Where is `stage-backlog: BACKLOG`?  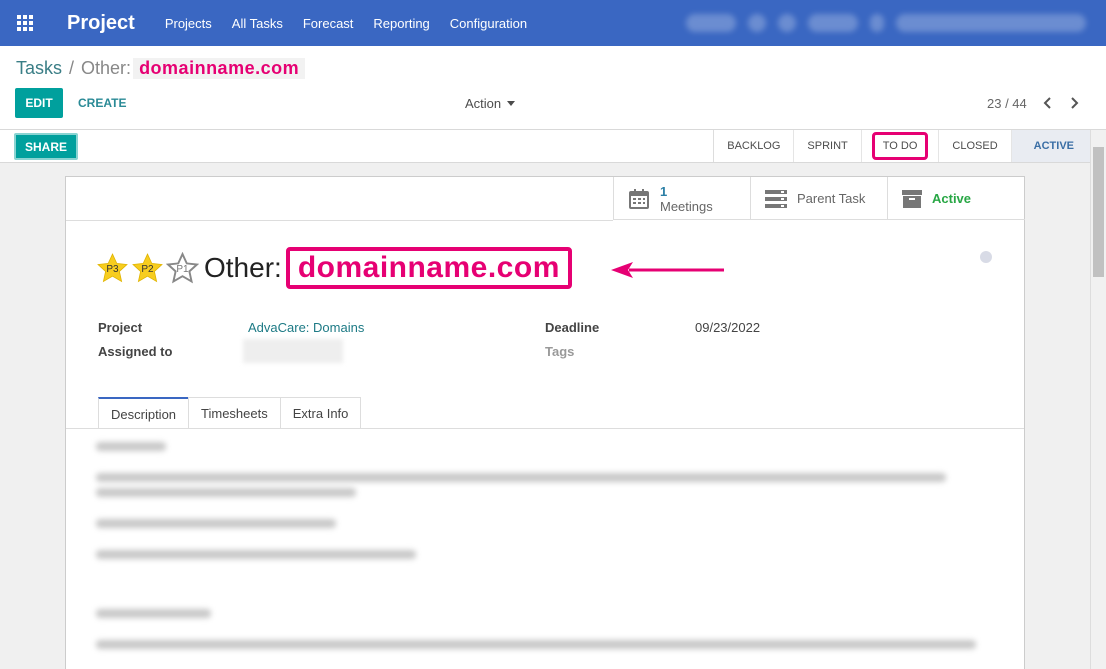
stage-backlog: BACKLOG is located at coordinates (754, 146).